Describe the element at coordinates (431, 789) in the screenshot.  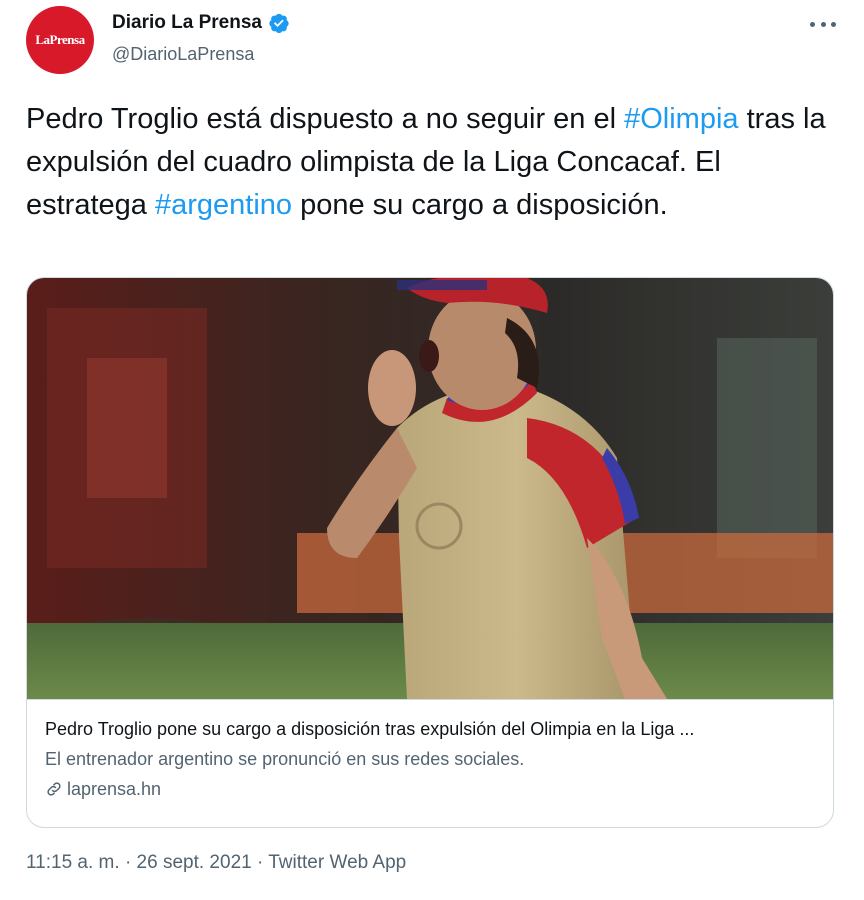
I see `card-domain-row: laprensa.hn` at that location.